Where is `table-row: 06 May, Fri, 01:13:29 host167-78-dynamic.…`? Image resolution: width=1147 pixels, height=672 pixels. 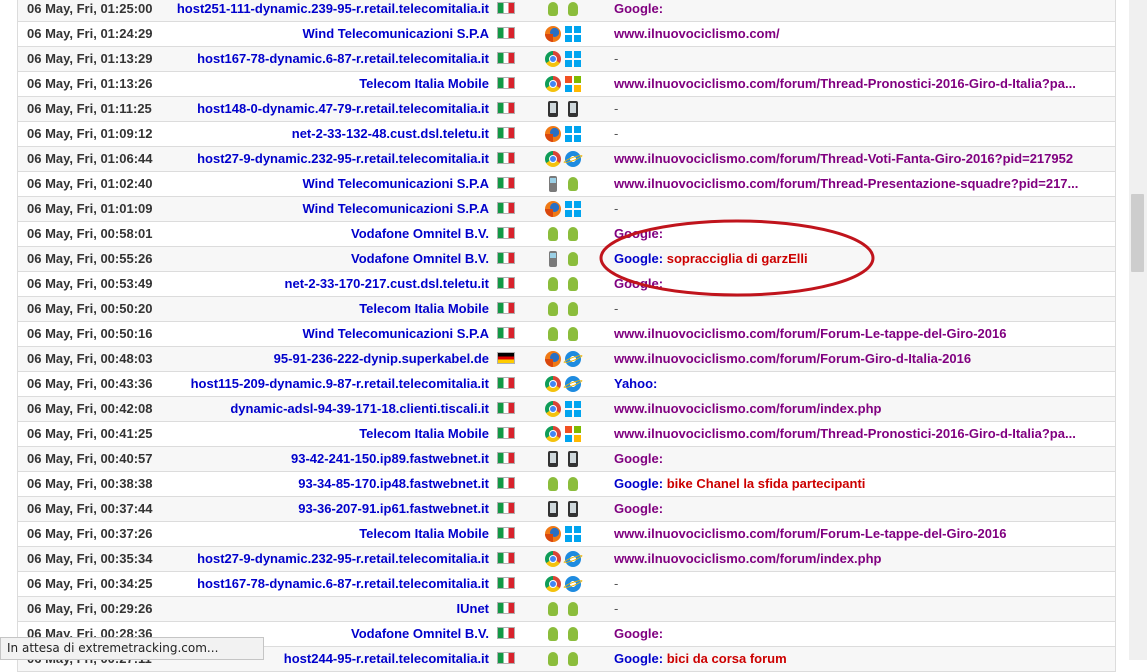 table-row: 06 May, Fri, 01:13:29 host167-78-dynamic.… is located at coordinates (566, 59).